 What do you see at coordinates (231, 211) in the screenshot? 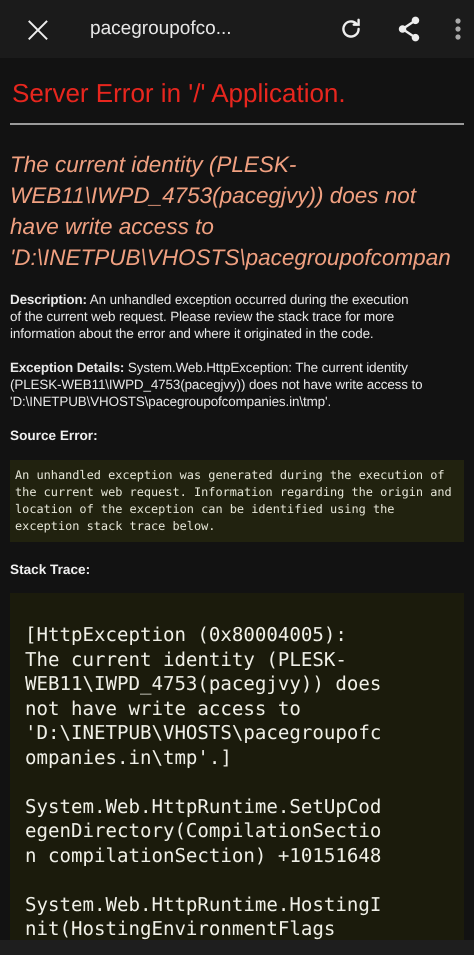
I see `error-message: The current identity (PLESK- WEB11\IWPD_4753(pacegjvy)) does not have write access to 'D:\INETPUB\VHOSTS\pacegroupofcompan` at bounding box center [231, 211].